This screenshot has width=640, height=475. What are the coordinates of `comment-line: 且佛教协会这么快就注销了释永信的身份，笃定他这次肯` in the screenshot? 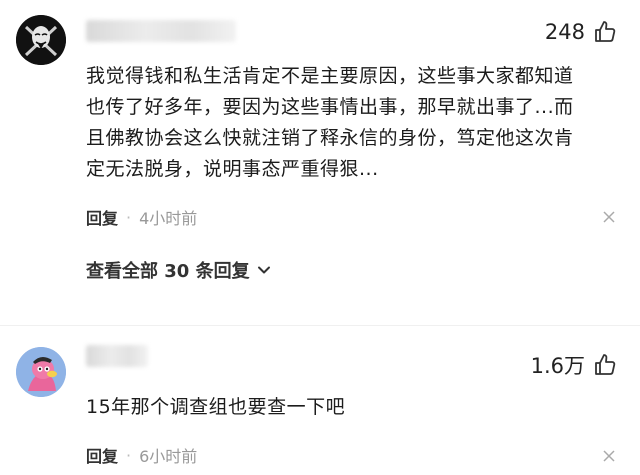 It's located at (330, 138).